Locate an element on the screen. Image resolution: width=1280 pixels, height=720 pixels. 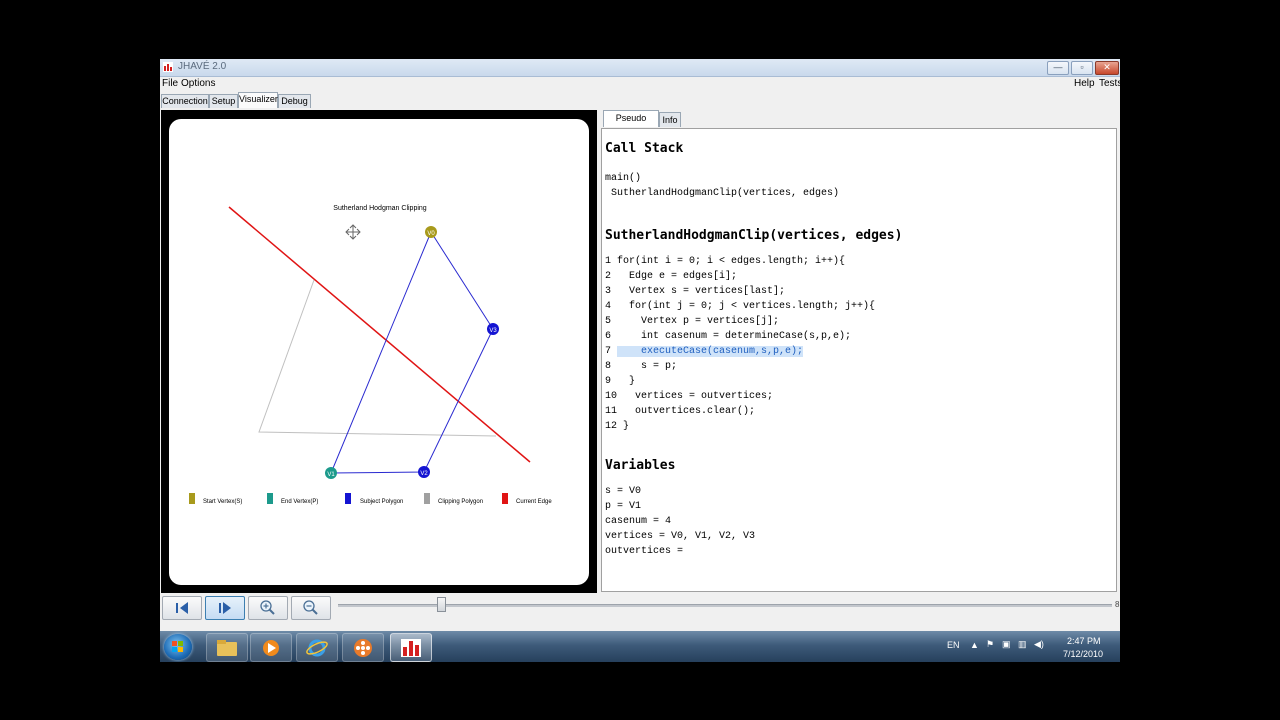
taskbar-internet-explorer is located at coordinates (317, 647).